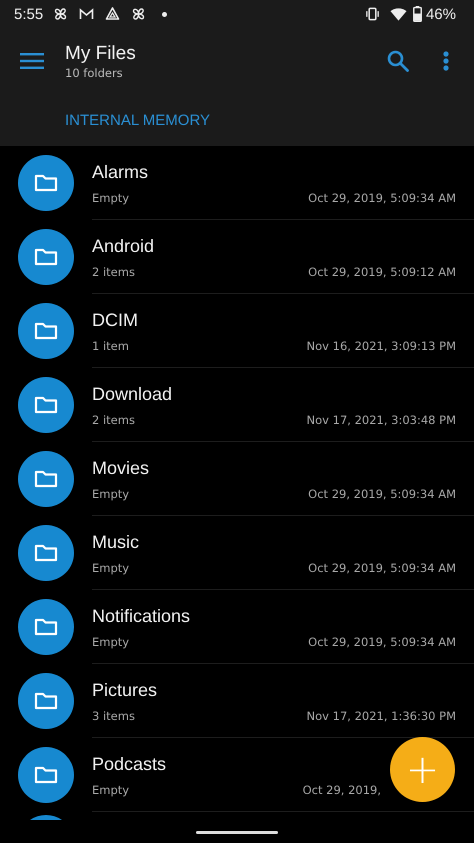 The image size is (474, 843). I want to click on item-count: 1 item, so click(110, 345).